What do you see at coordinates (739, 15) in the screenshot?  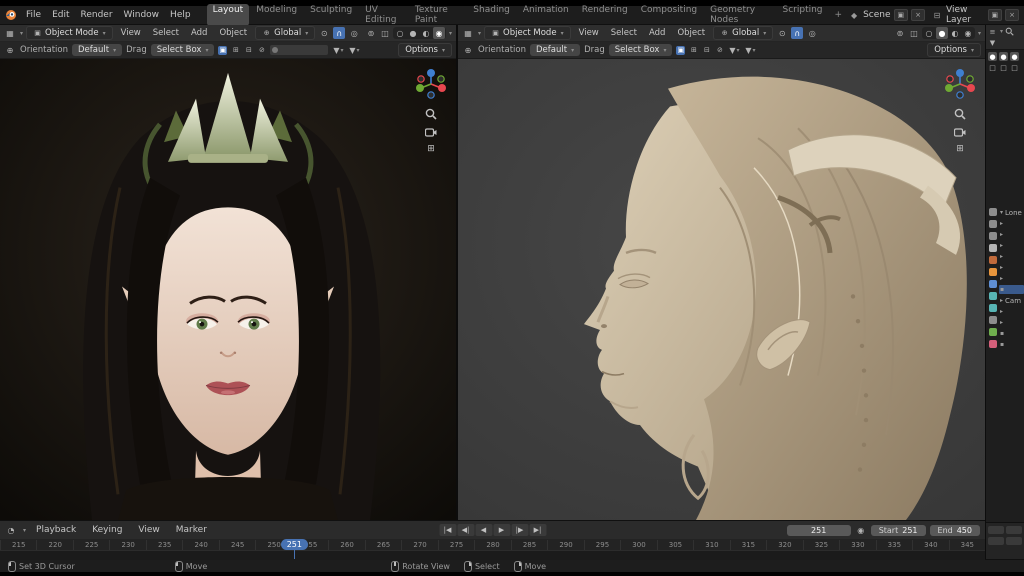 I see `workspace-tab: Geometry Nodes` at bounding box center [739, 15].